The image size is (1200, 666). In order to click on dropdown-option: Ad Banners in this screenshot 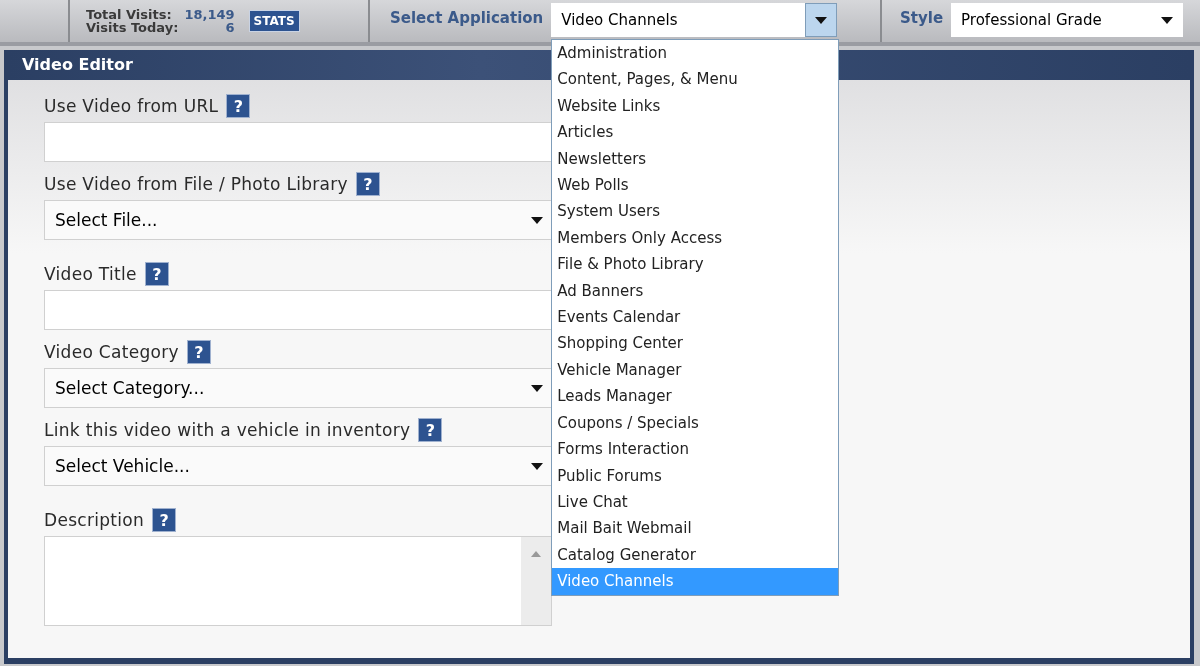, I will do `click(695, 291)`.